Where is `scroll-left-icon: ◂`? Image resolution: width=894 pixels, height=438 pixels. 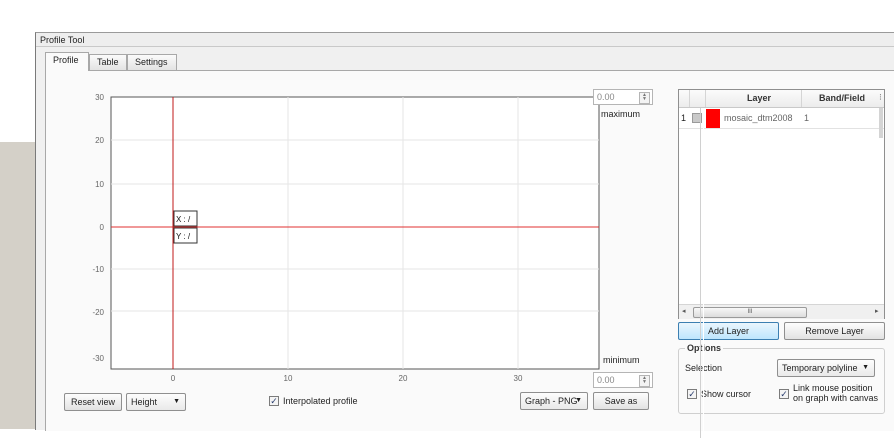
scroll-left-icon: ◂ is located at coordinates (684, 311).